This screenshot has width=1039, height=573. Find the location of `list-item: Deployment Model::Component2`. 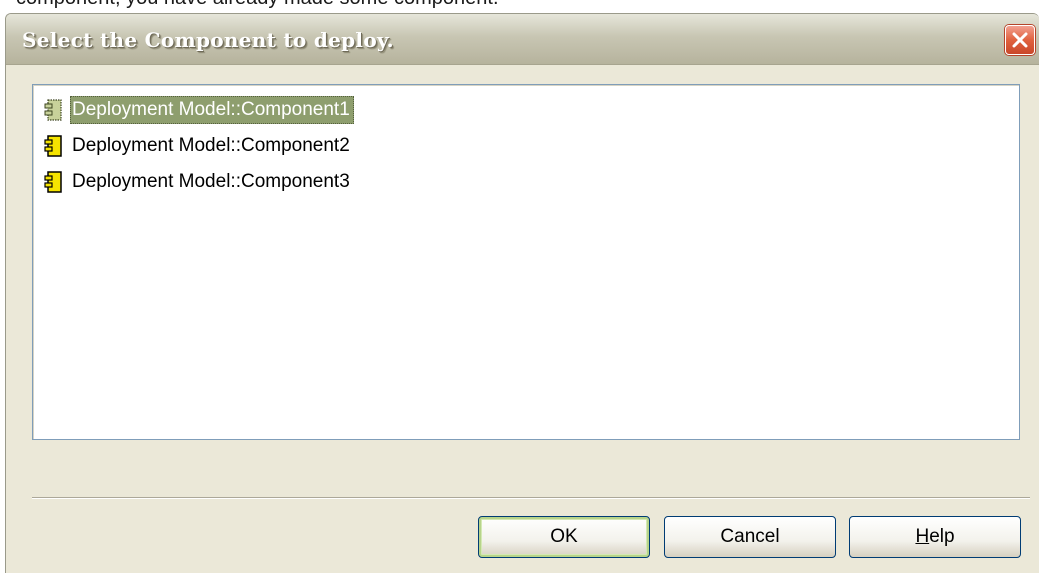

list-item: Deployment Model::Component2 is located at coordinates (198, 146).